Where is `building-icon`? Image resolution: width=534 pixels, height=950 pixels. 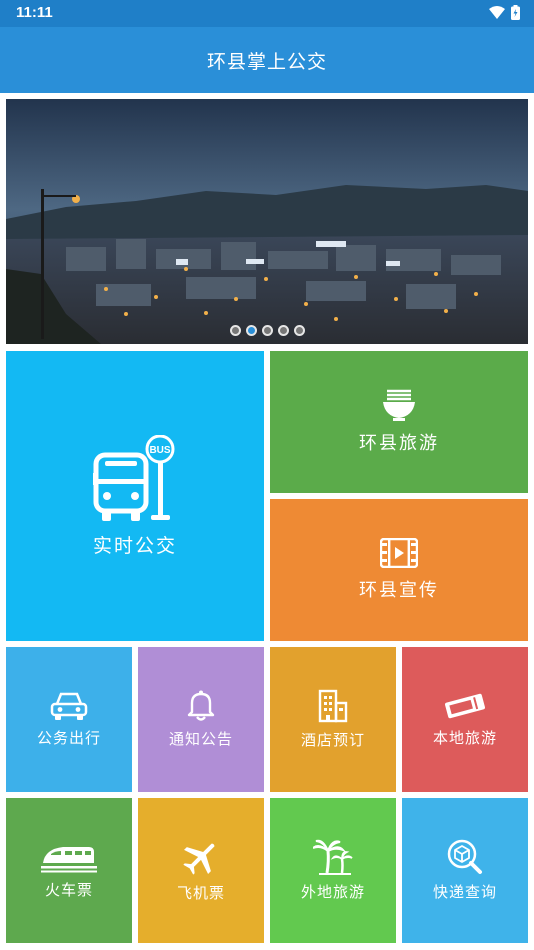 building-icon is located at coordinates (333, 706).